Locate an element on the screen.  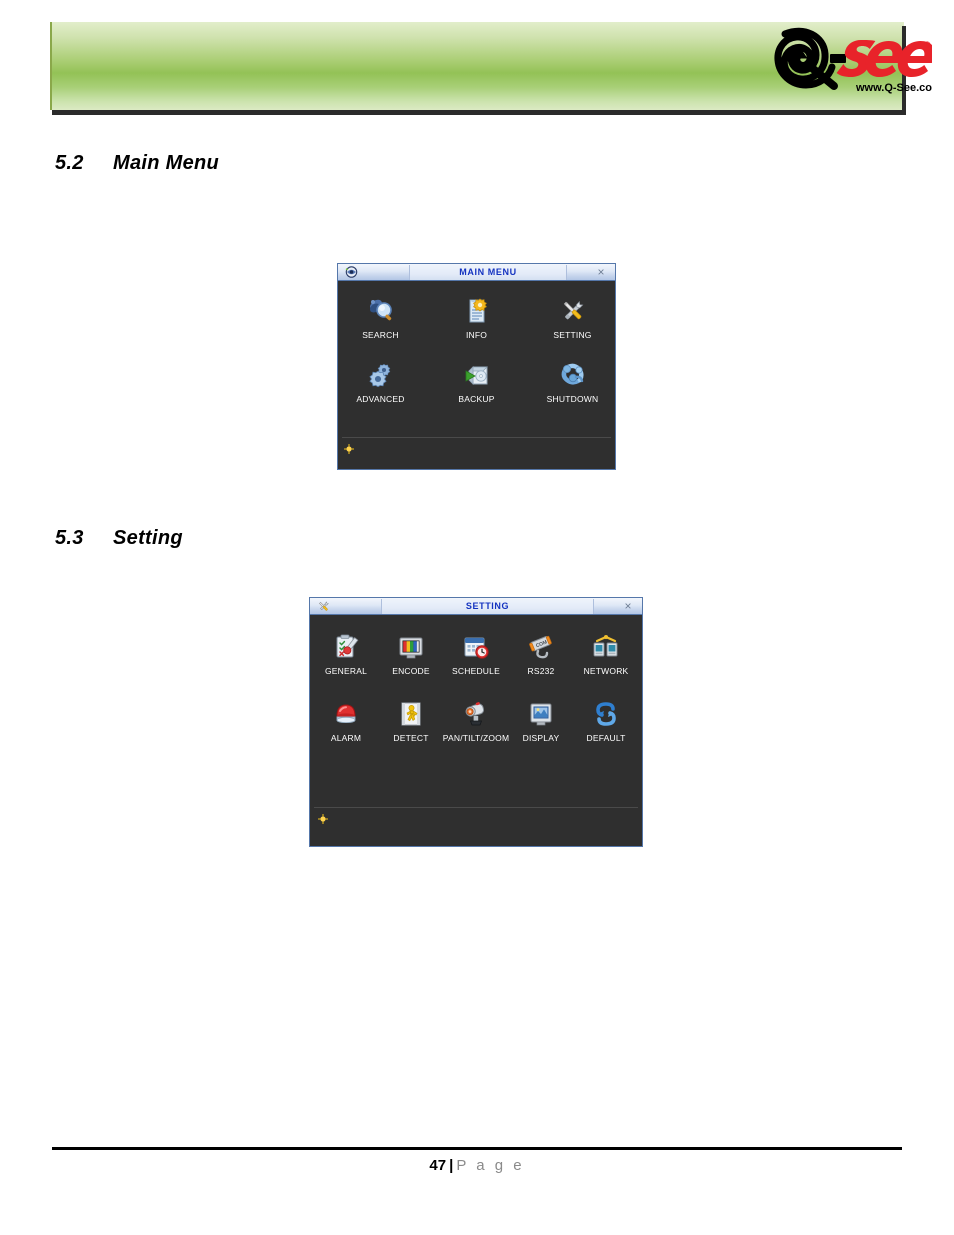
setting-title: SETTING is located at coordinates (487, 606).